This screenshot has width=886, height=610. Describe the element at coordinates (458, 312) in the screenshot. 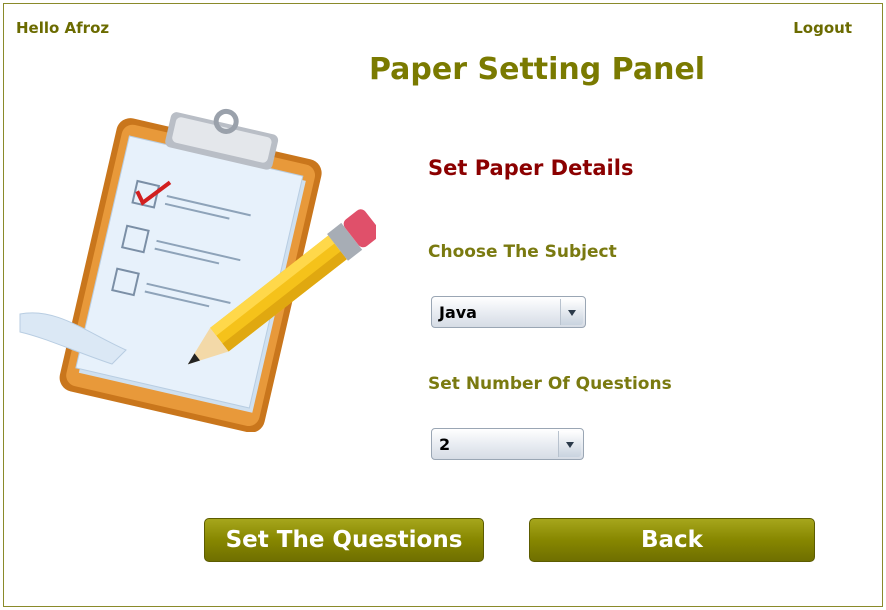

I see `subject-selected-value: Java` at that location.